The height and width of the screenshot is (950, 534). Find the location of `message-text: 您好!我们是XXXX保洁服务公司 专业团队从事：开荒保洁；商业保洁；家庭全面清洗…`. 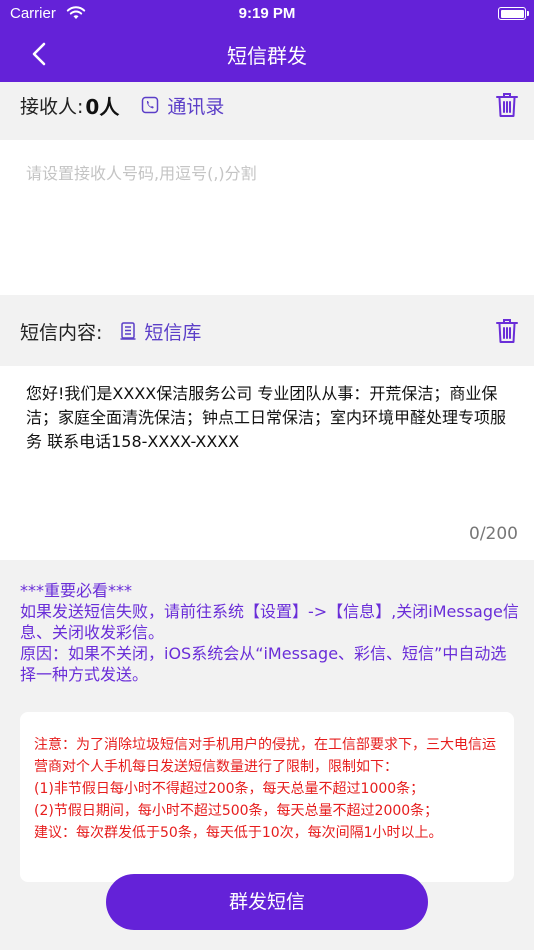

message-text: 您好!我们是XXXX保洁服务公司 专业团队从事：开荒保洁；商业保洁；家庭全面清洗… is located at coordinates (266, 417).